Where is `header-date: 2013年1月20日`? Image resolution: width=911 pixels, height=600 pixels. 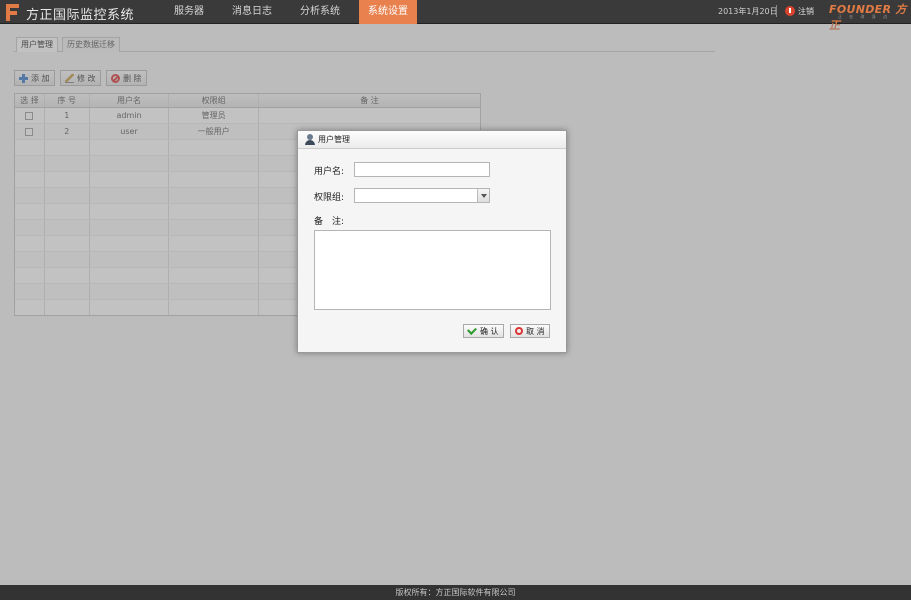
header-date: 2013年1月20日 is located at coordinates (748, 11).